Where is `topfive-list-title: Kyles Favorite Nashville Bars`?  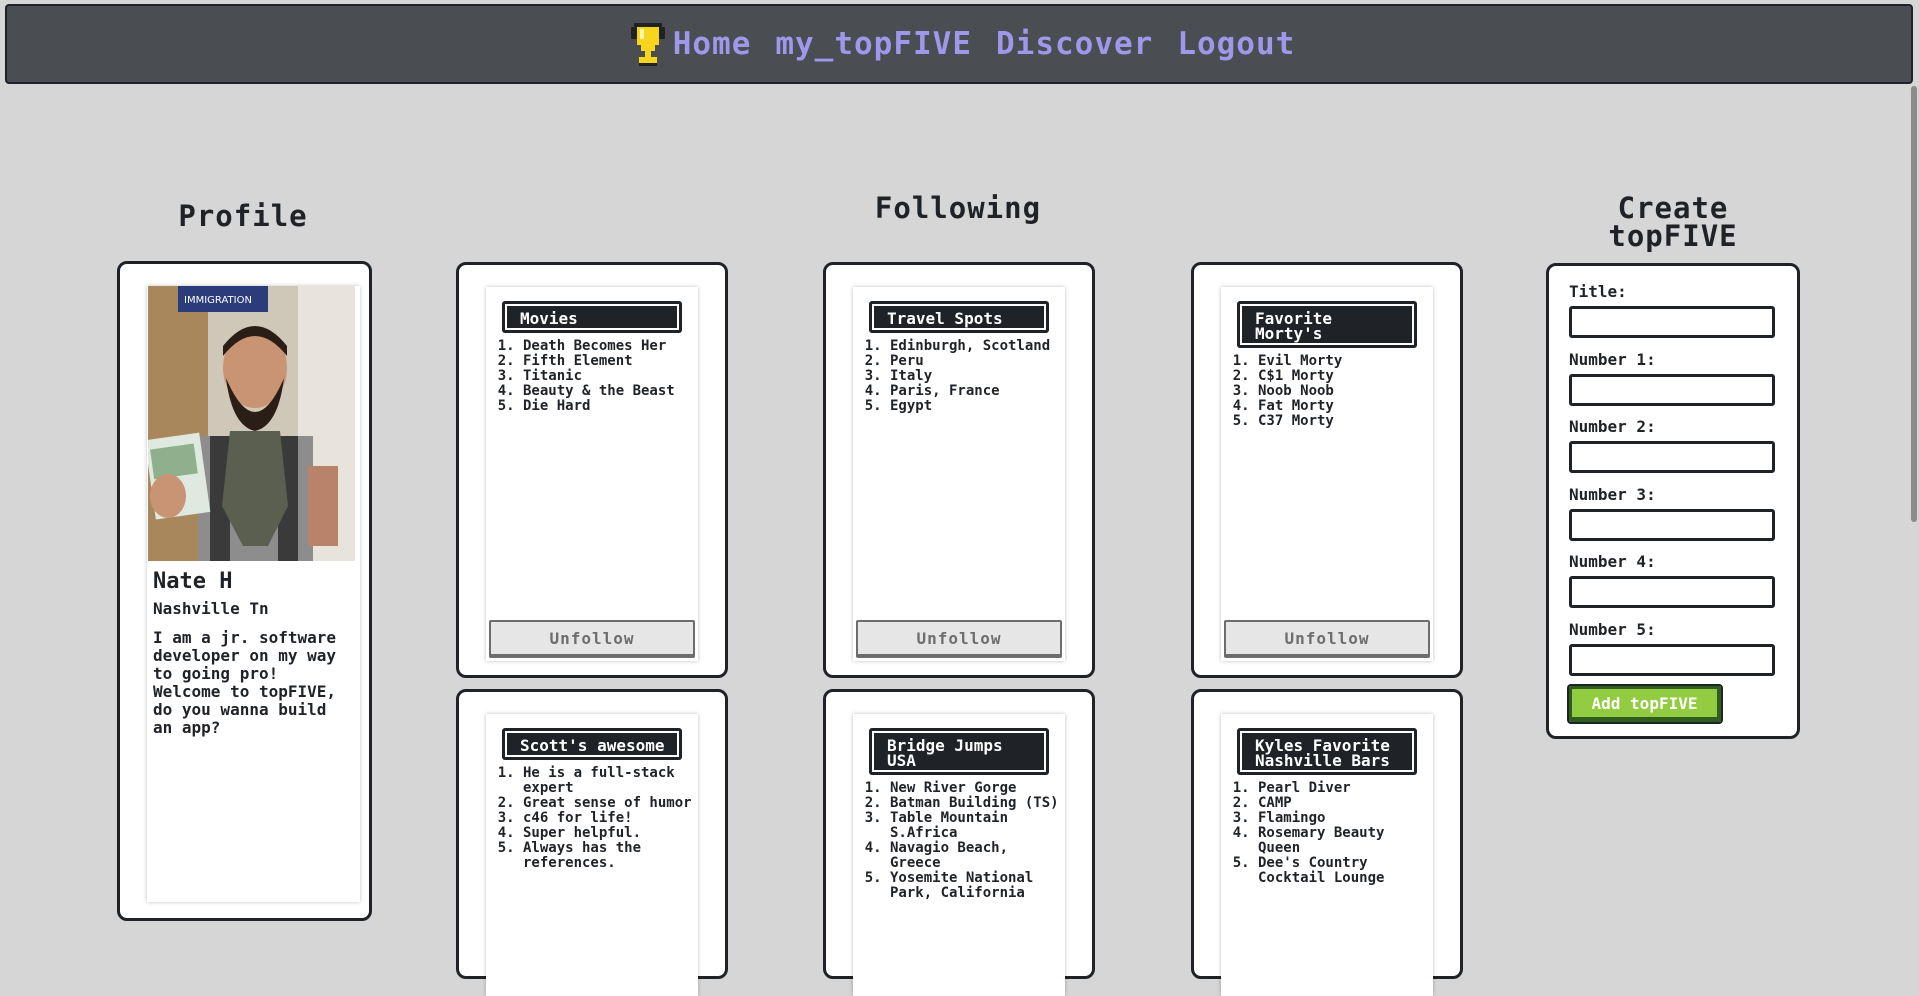
topfive-list-title: Kyles Favorite Nashville Bars is located at coordinates (1327, 751).